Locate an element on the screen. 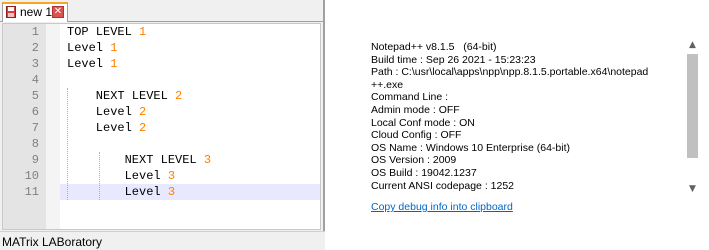 This screenshot has width=709, height=250. line-number: 4 is located at coordinates (35, 80).